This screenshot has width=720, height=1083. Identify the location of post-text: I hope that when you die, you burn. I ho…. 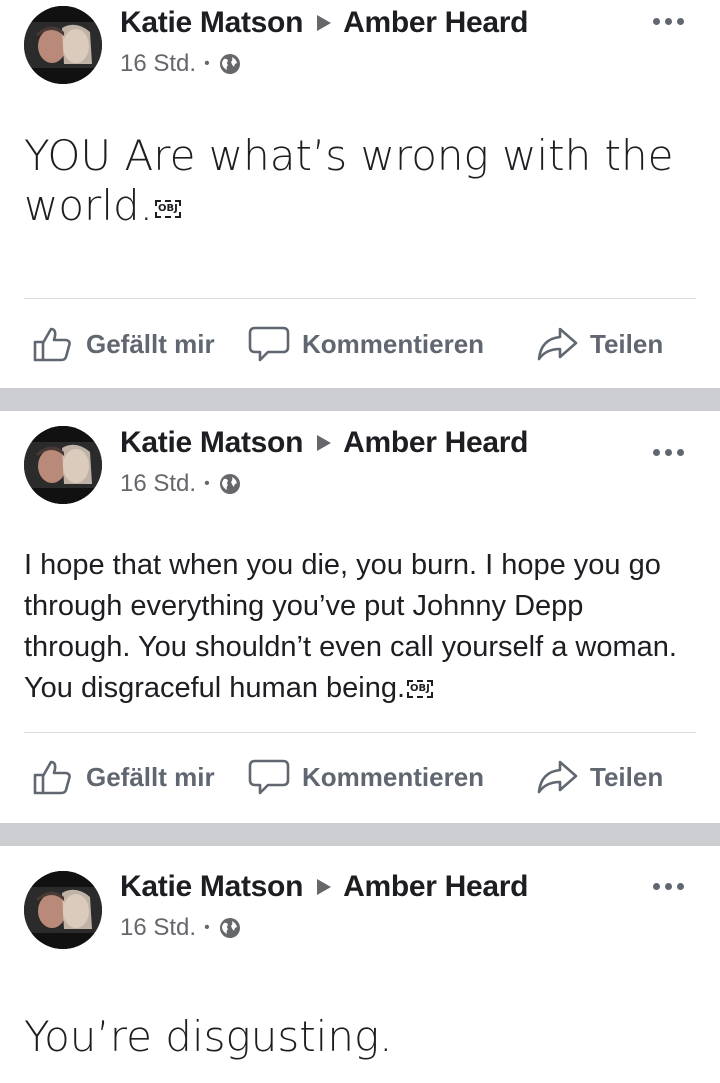
(360, 627).